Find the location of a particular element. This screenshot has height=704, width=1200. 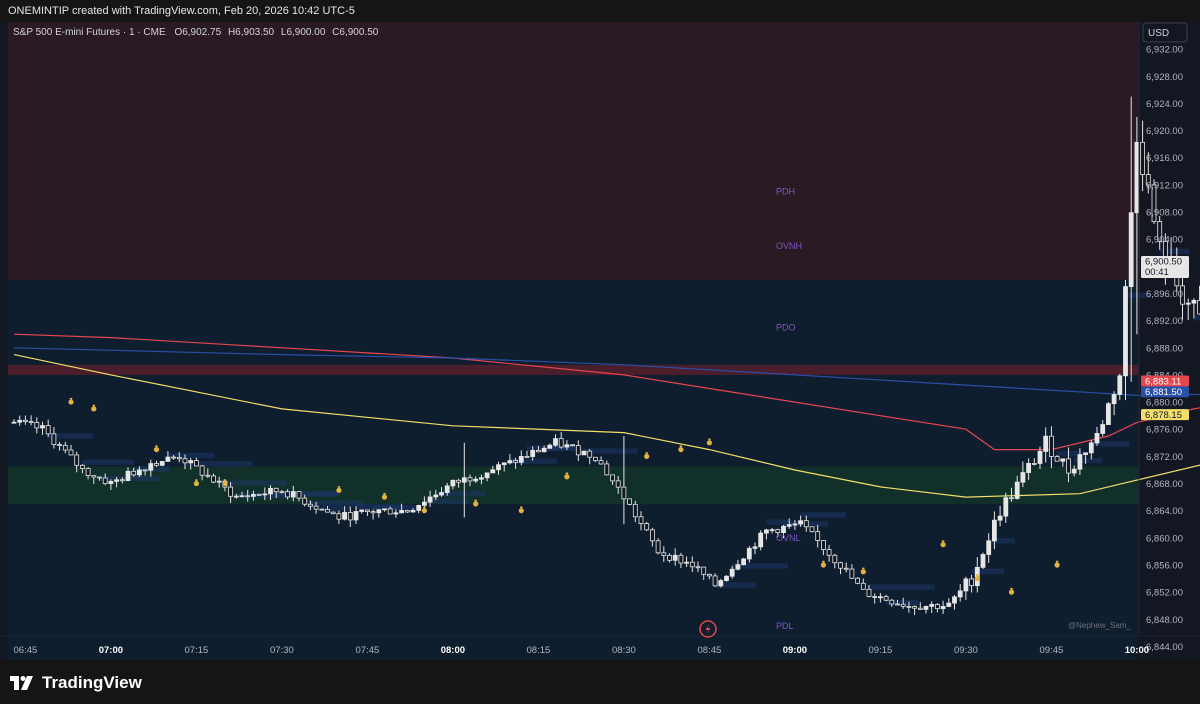

price-tag-value: 6,881.50 is located at coordinates (1163, 392).